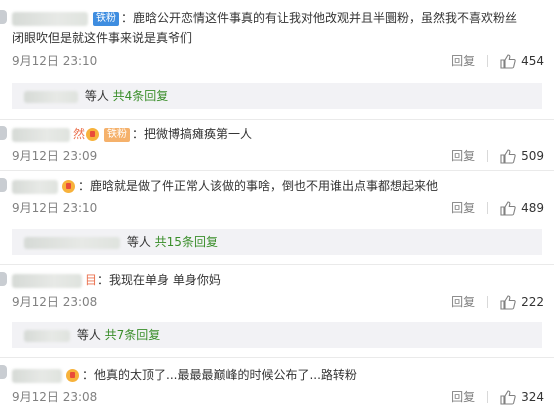 The width and height of the screenshot is (554, 413). I want to click on sub-reply-summary: 等人 共4条回复, so click(277, 96).